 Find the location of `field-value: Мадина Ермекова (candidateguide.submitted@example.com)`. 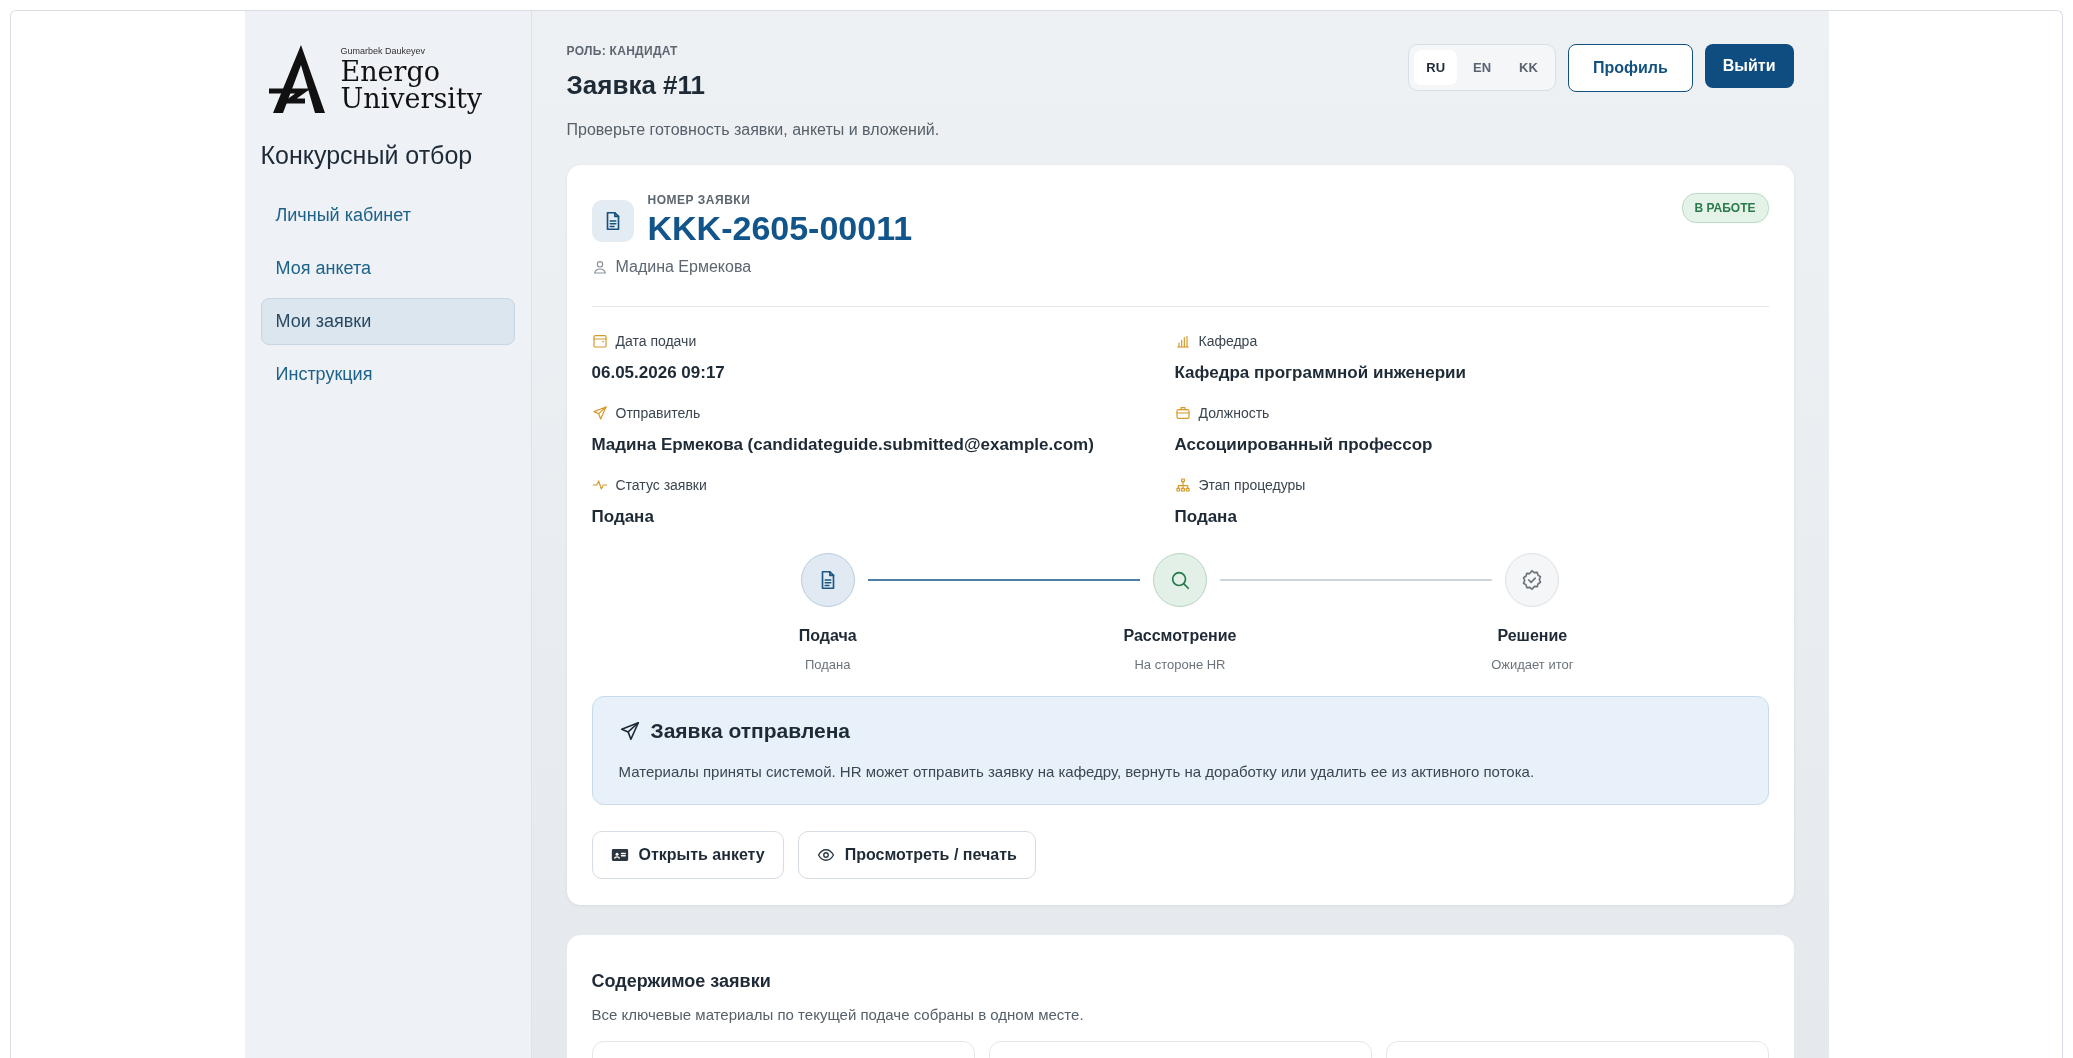

field-value: Мадина Ермекова (candidateguide.submitted@example.com) is located at coordinates (843, 445).